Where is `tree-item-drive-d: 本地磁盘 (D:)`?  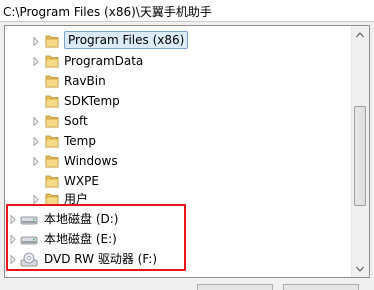
tree-item-drive-d: 本地磁盘 (D:) is located at coordinates (177, 219).